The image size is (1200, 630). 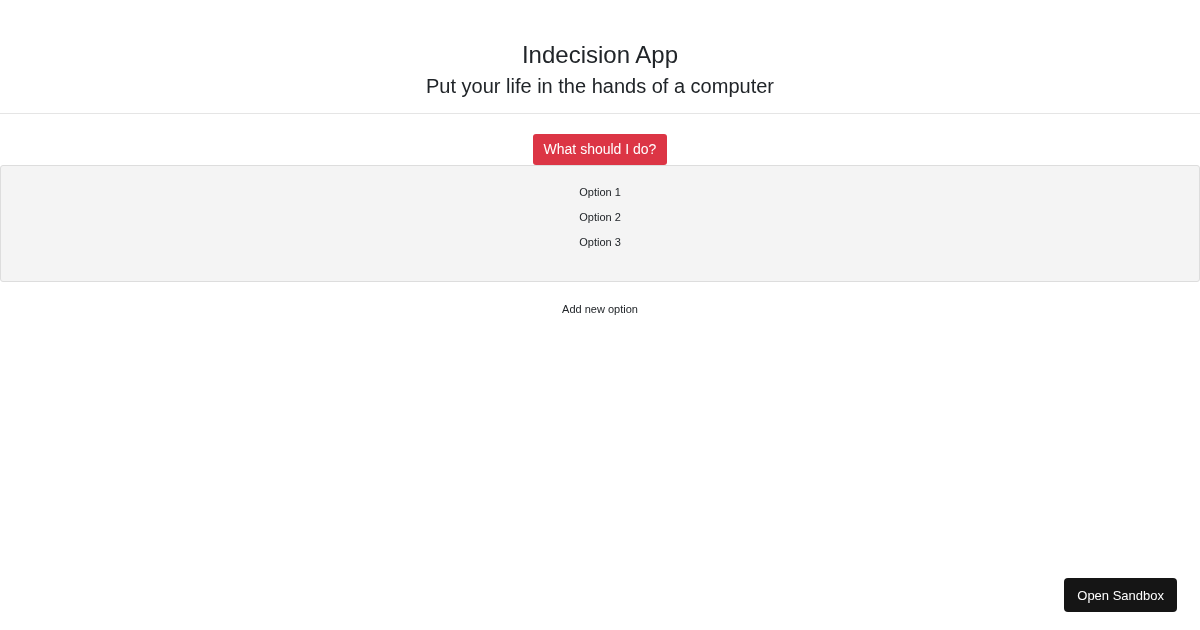 What do you see at coordinates (600, 149) in the screenshot?
I see `decide-button: What should I do?` at bounding box center [600, 149].